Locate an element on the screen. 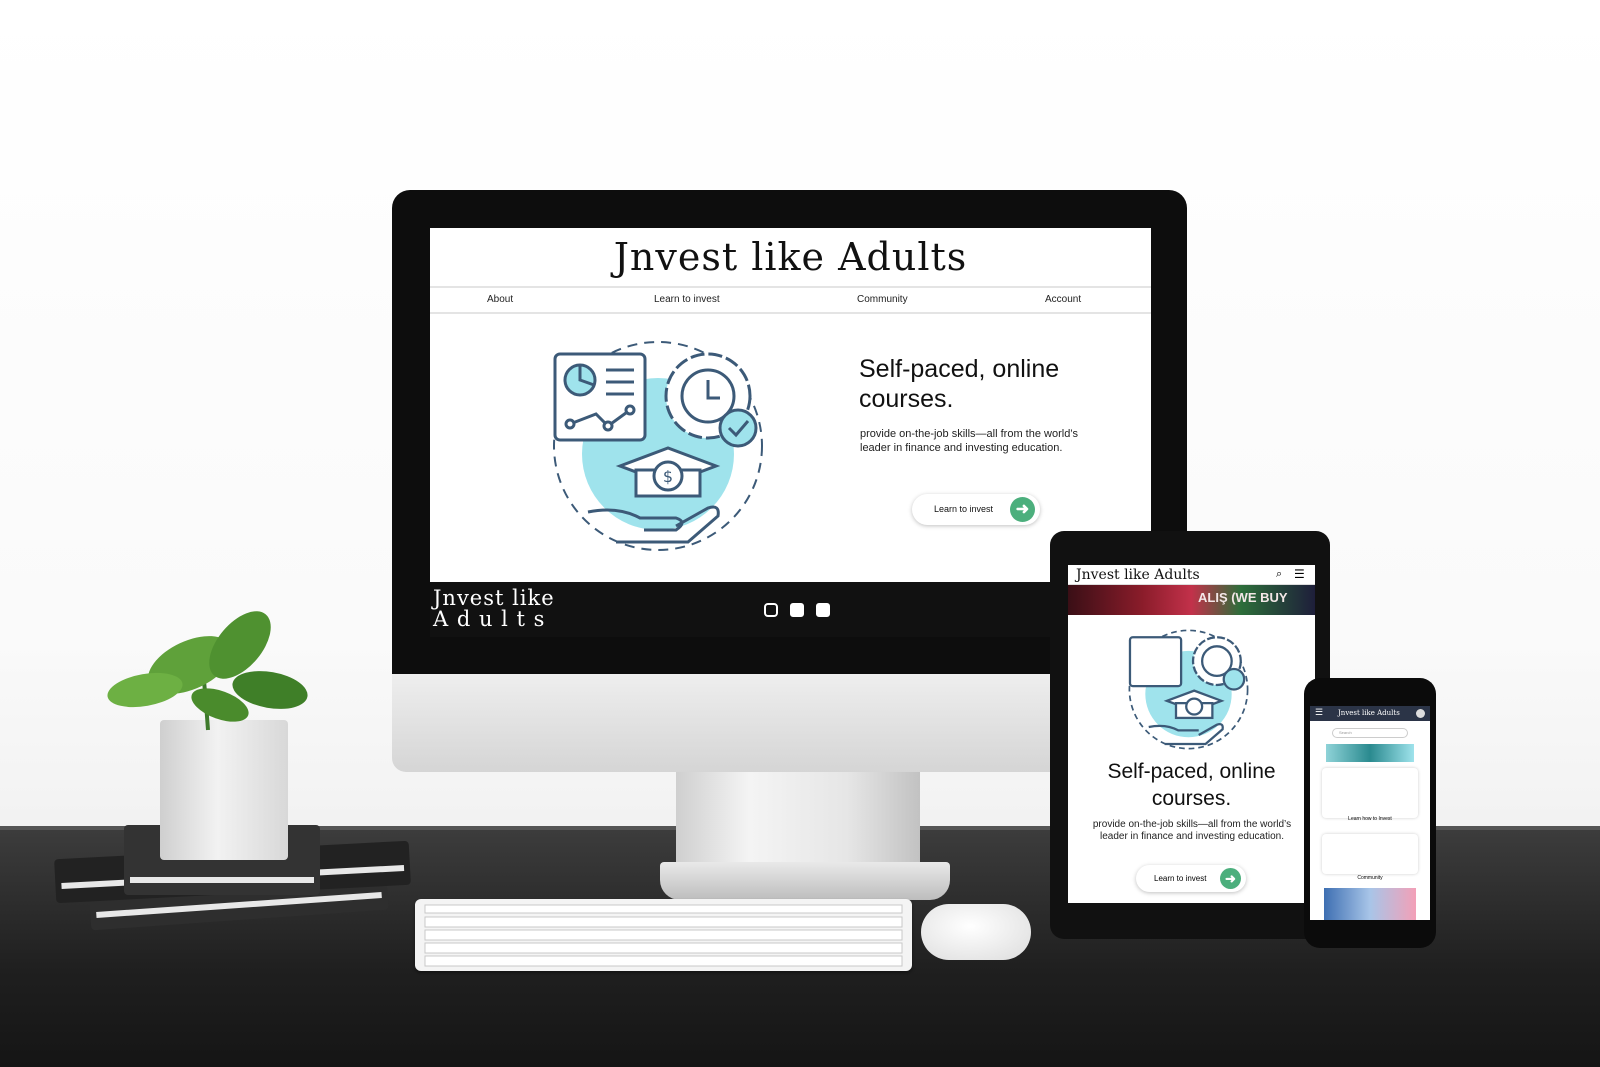 The image size is (1600, 1067). site-title: Jnvest like Adults is located at coordinates (790, 256).